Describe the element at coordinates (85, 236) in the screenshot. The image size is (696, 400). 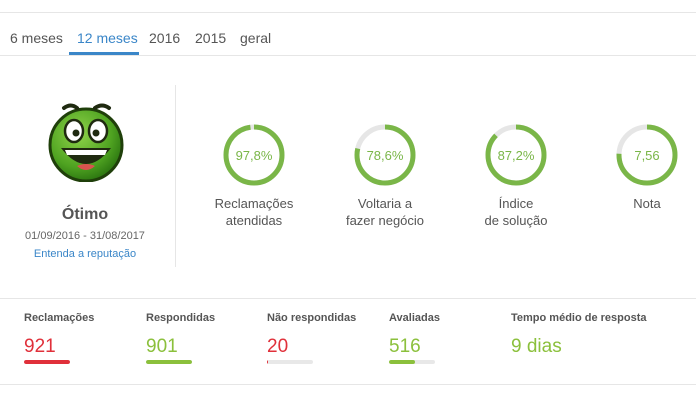
I see `reputation-period: 01/09/2016 - 31/08/2017` at that location.